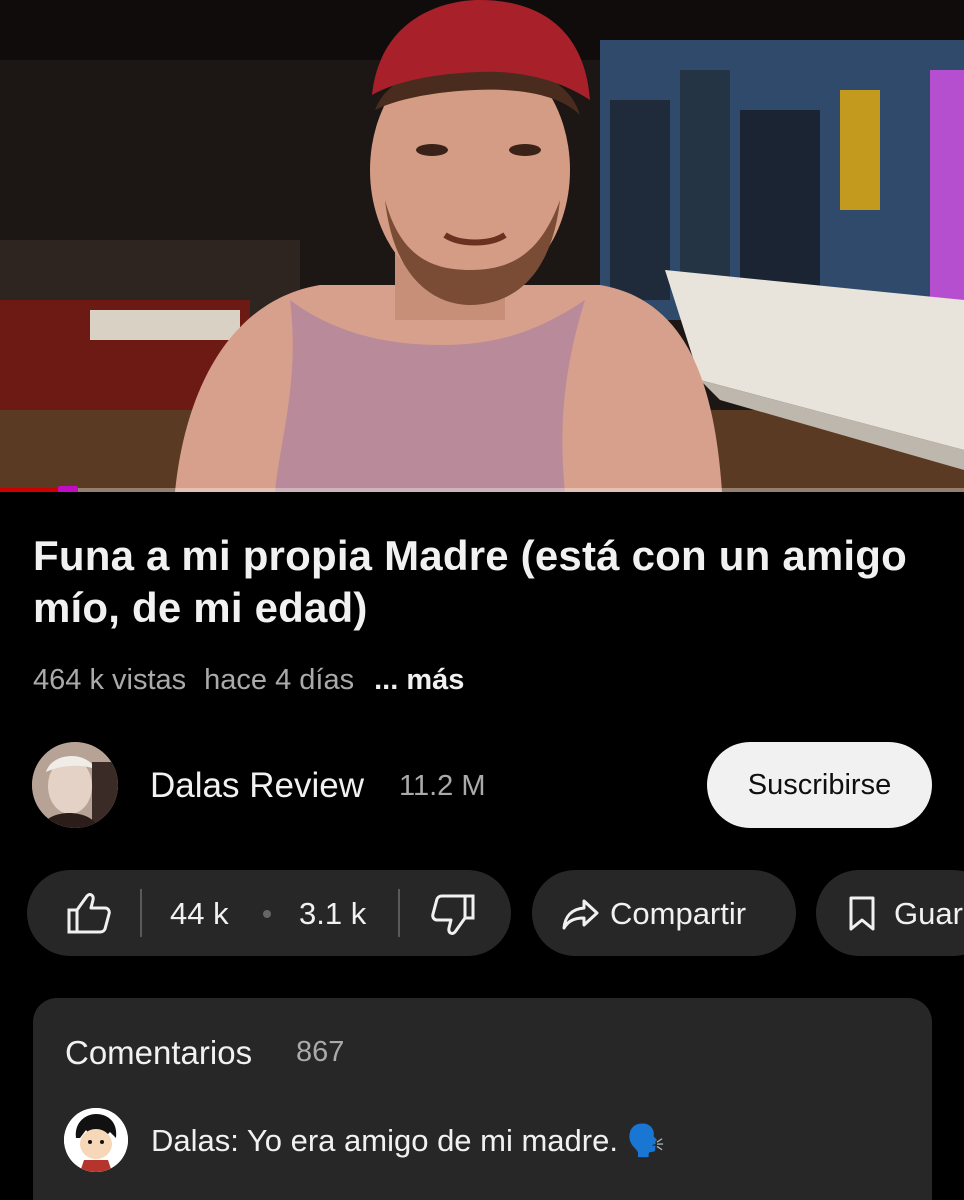 The height and width of the screenshot is (1200, 964). I want to click on share-arrow-icon, so click(581, 916).